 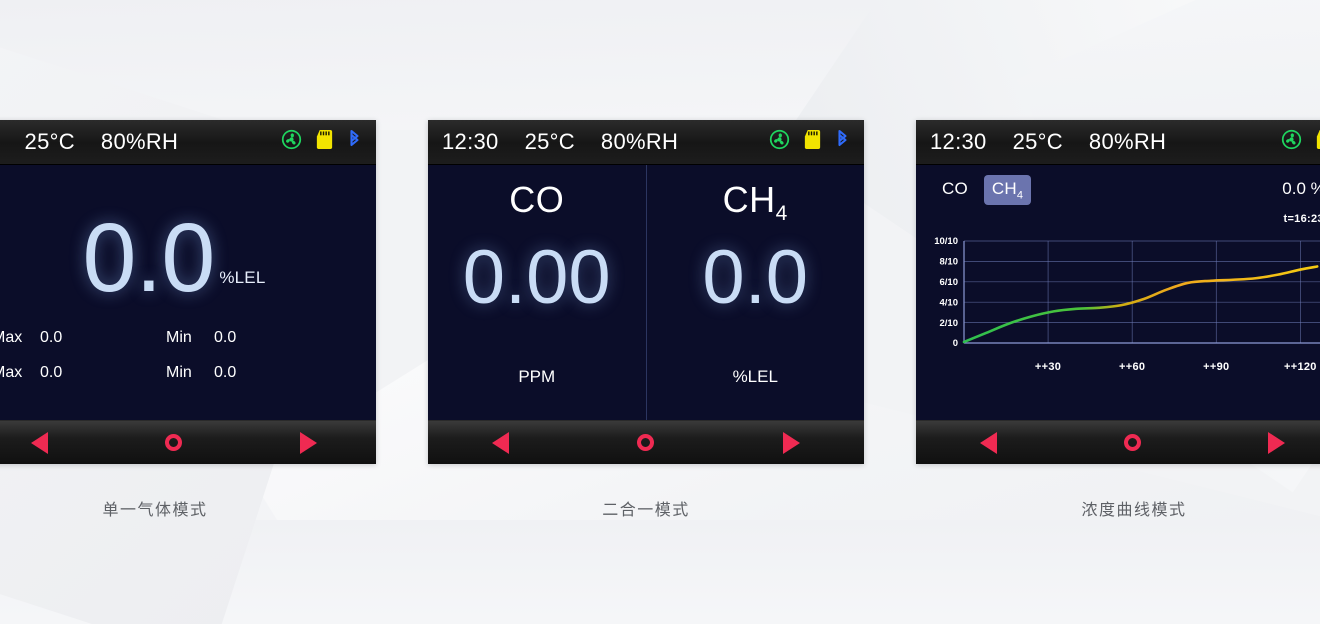 I want to click on gas-pane-ch4: CH4 0.0 %LEL, so click(x=755, y=292).